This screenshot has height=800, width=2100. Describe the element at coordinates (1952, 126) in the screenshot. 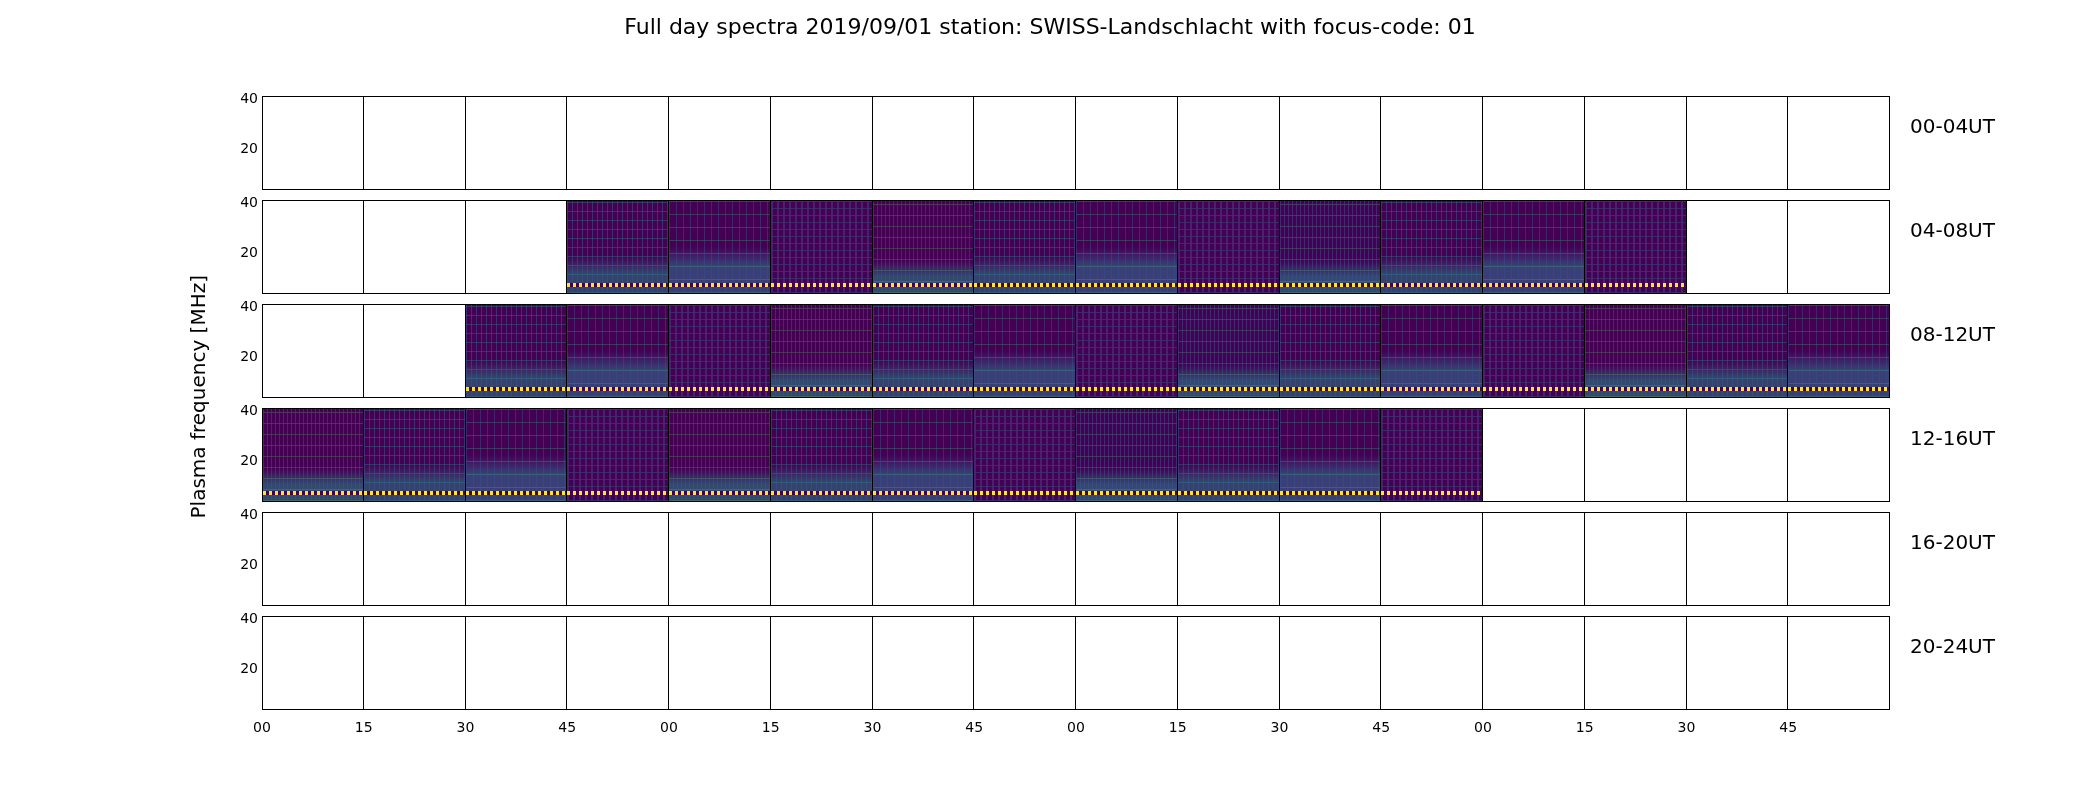

I see `row-label: 00-04UT` at that location.